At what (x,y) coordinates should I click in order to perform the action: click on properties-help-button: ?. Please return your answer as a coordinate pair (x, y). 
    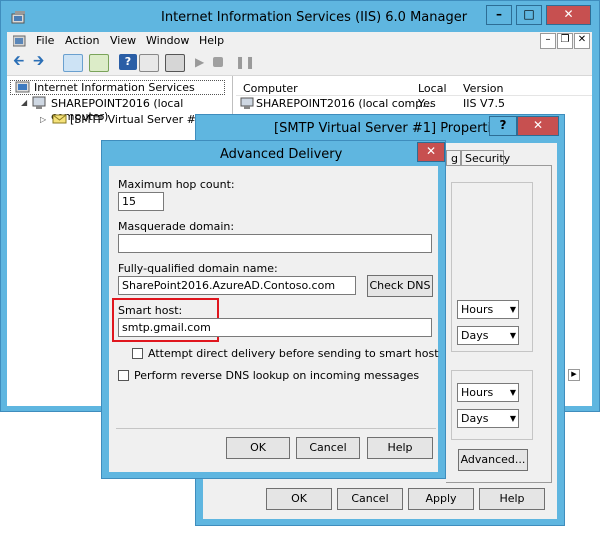
    Looking at the image, I should click on (503, 126).